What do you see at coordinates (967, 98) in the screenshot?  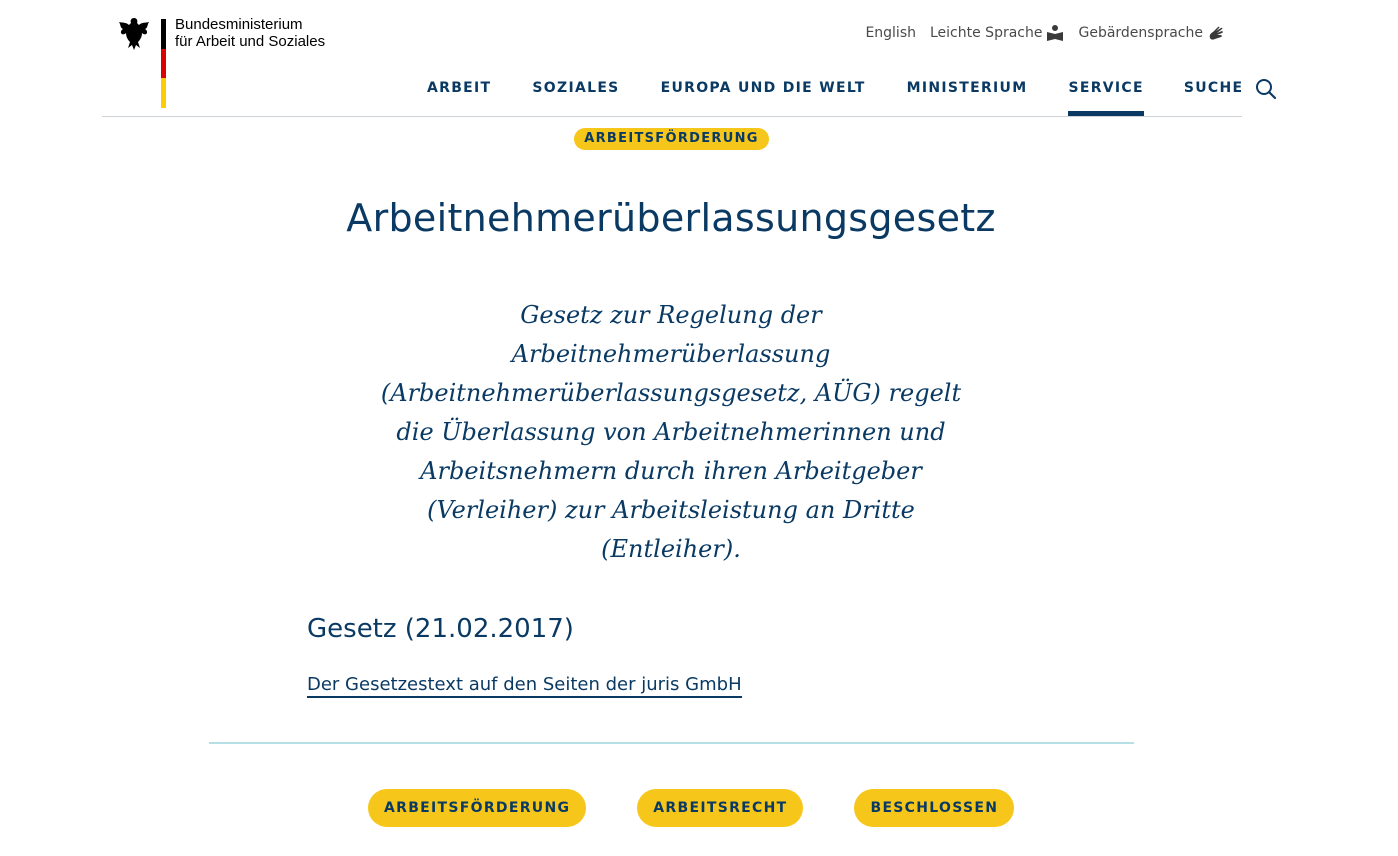 I see `nav-item-ministerium: MINISTERIUM` at bounding box center [967, 98].